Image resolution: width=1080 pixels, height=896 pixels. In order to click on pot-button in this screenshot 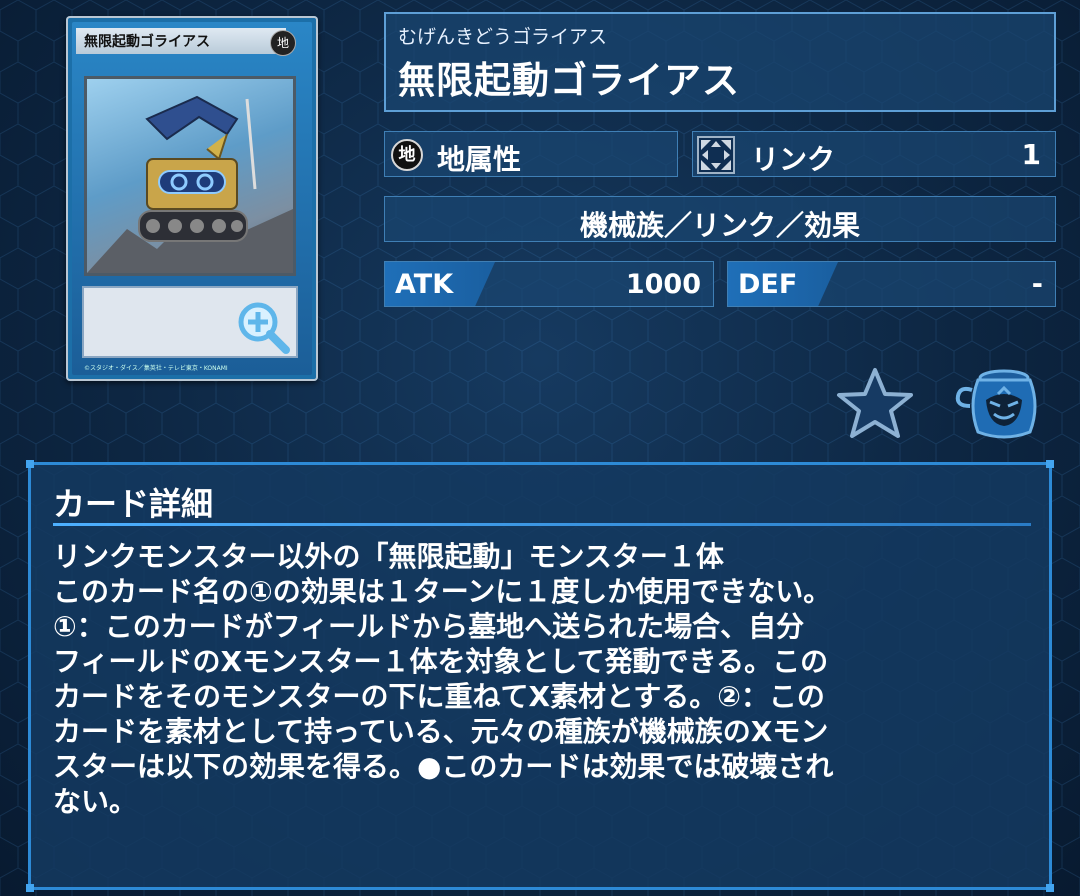, I will do `click(996, 405)`.